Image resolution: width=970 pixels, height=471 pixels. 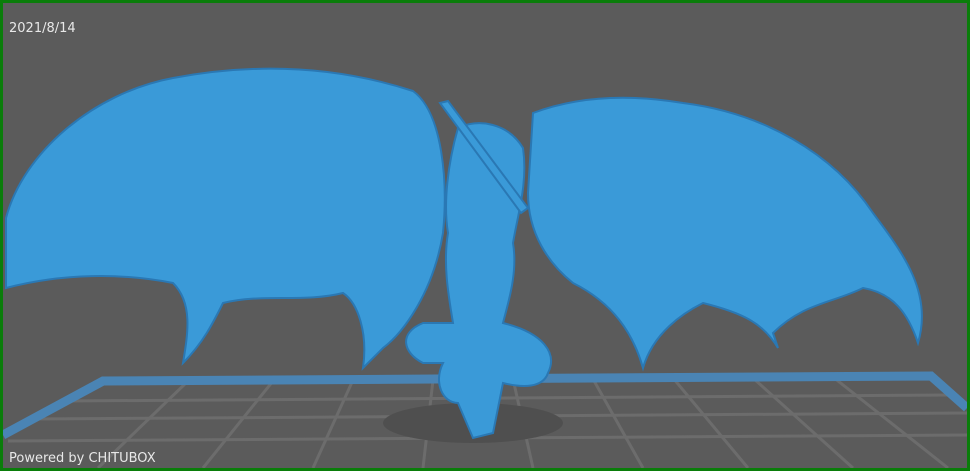 What do you see at coordinates (82, 458) in the screenshot?
I see `powered-by-label: Powered by CHITUBOX` at bounding box center [82, 458].